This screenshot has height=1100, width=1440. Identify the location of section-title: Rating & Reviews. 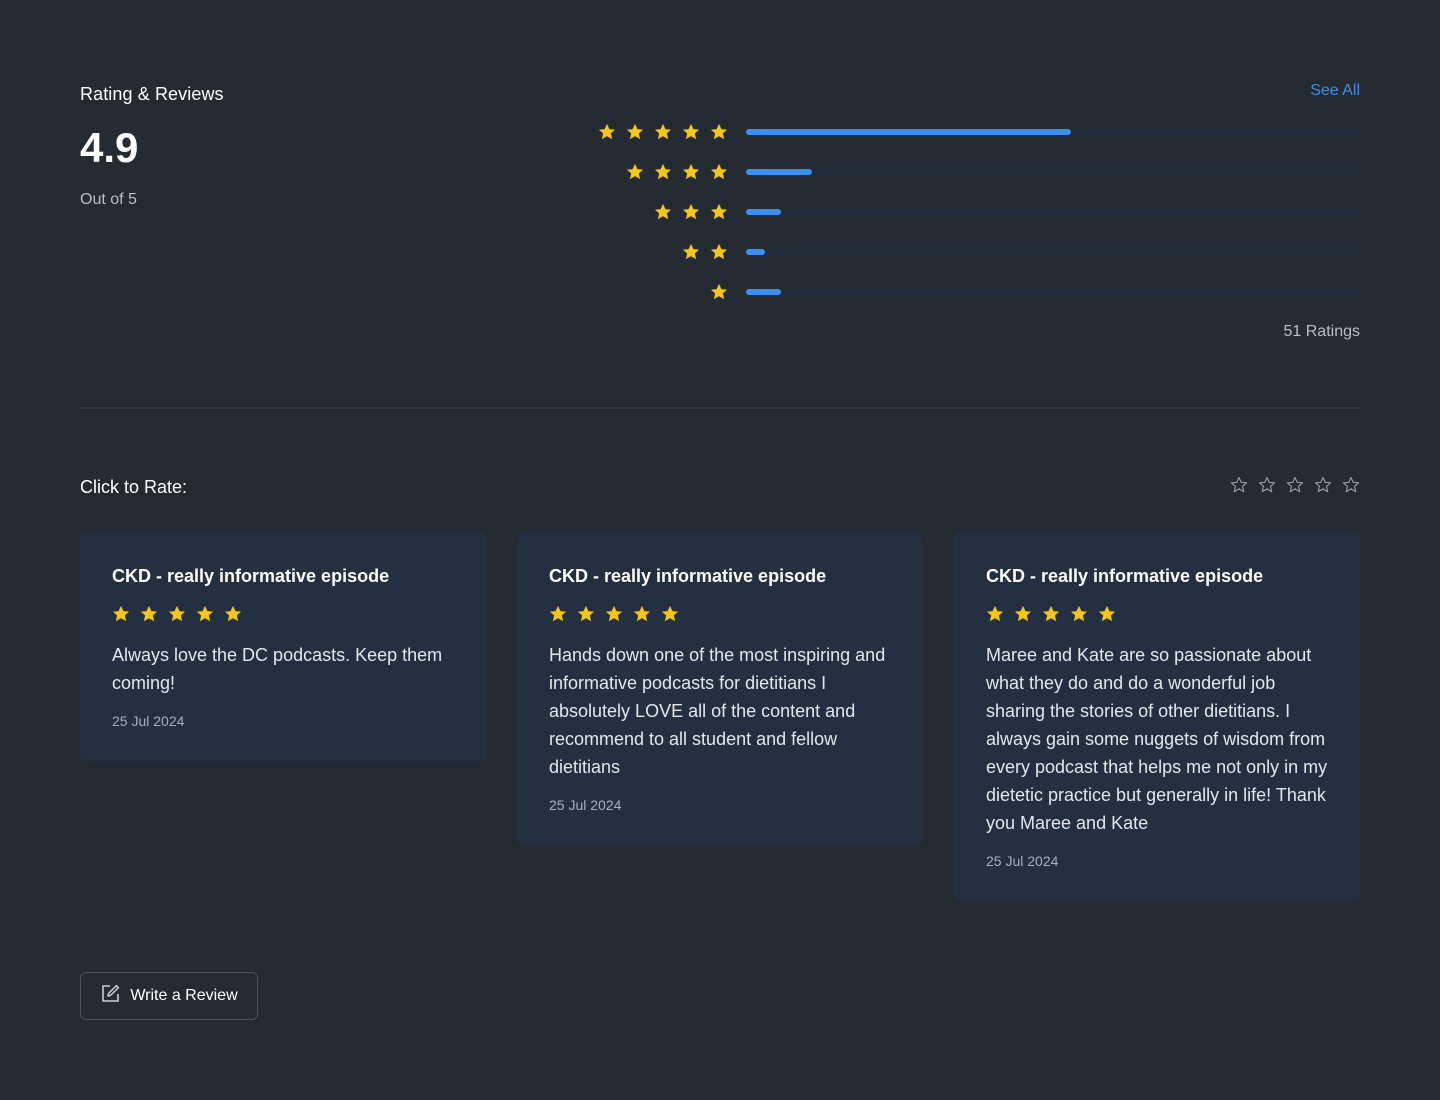
(152, 94).